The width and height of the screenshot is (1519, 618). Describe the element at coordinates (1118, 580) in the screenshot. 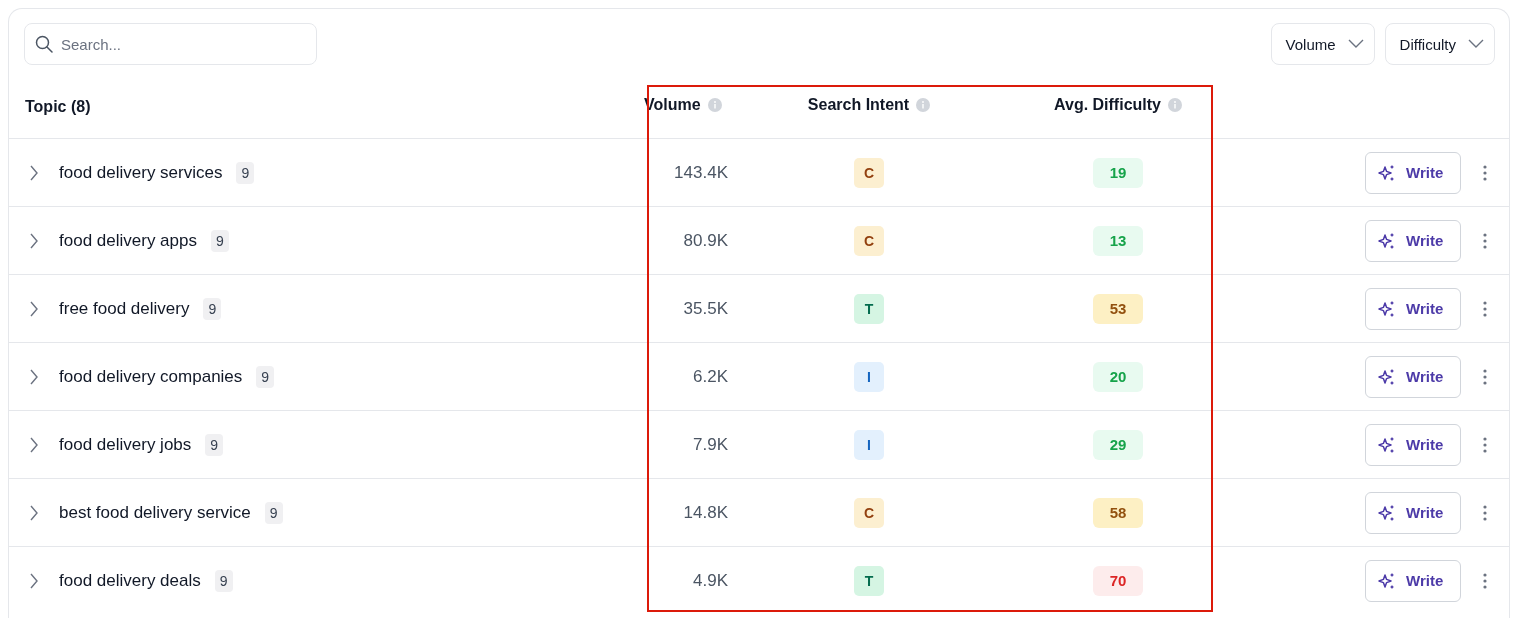

I see `difficulty-badge: 70` at that location.